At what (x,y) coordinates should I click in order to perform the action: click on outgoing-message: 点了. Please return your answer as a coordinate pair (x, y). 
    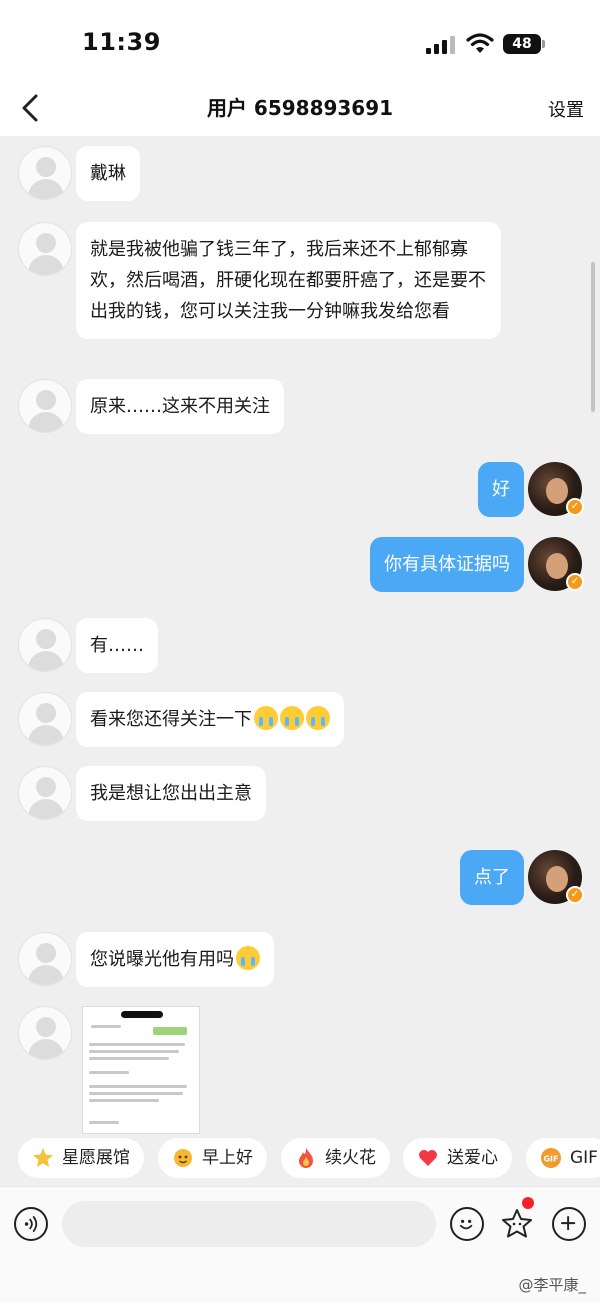
    Looking at the image, I should click on (492, 877).